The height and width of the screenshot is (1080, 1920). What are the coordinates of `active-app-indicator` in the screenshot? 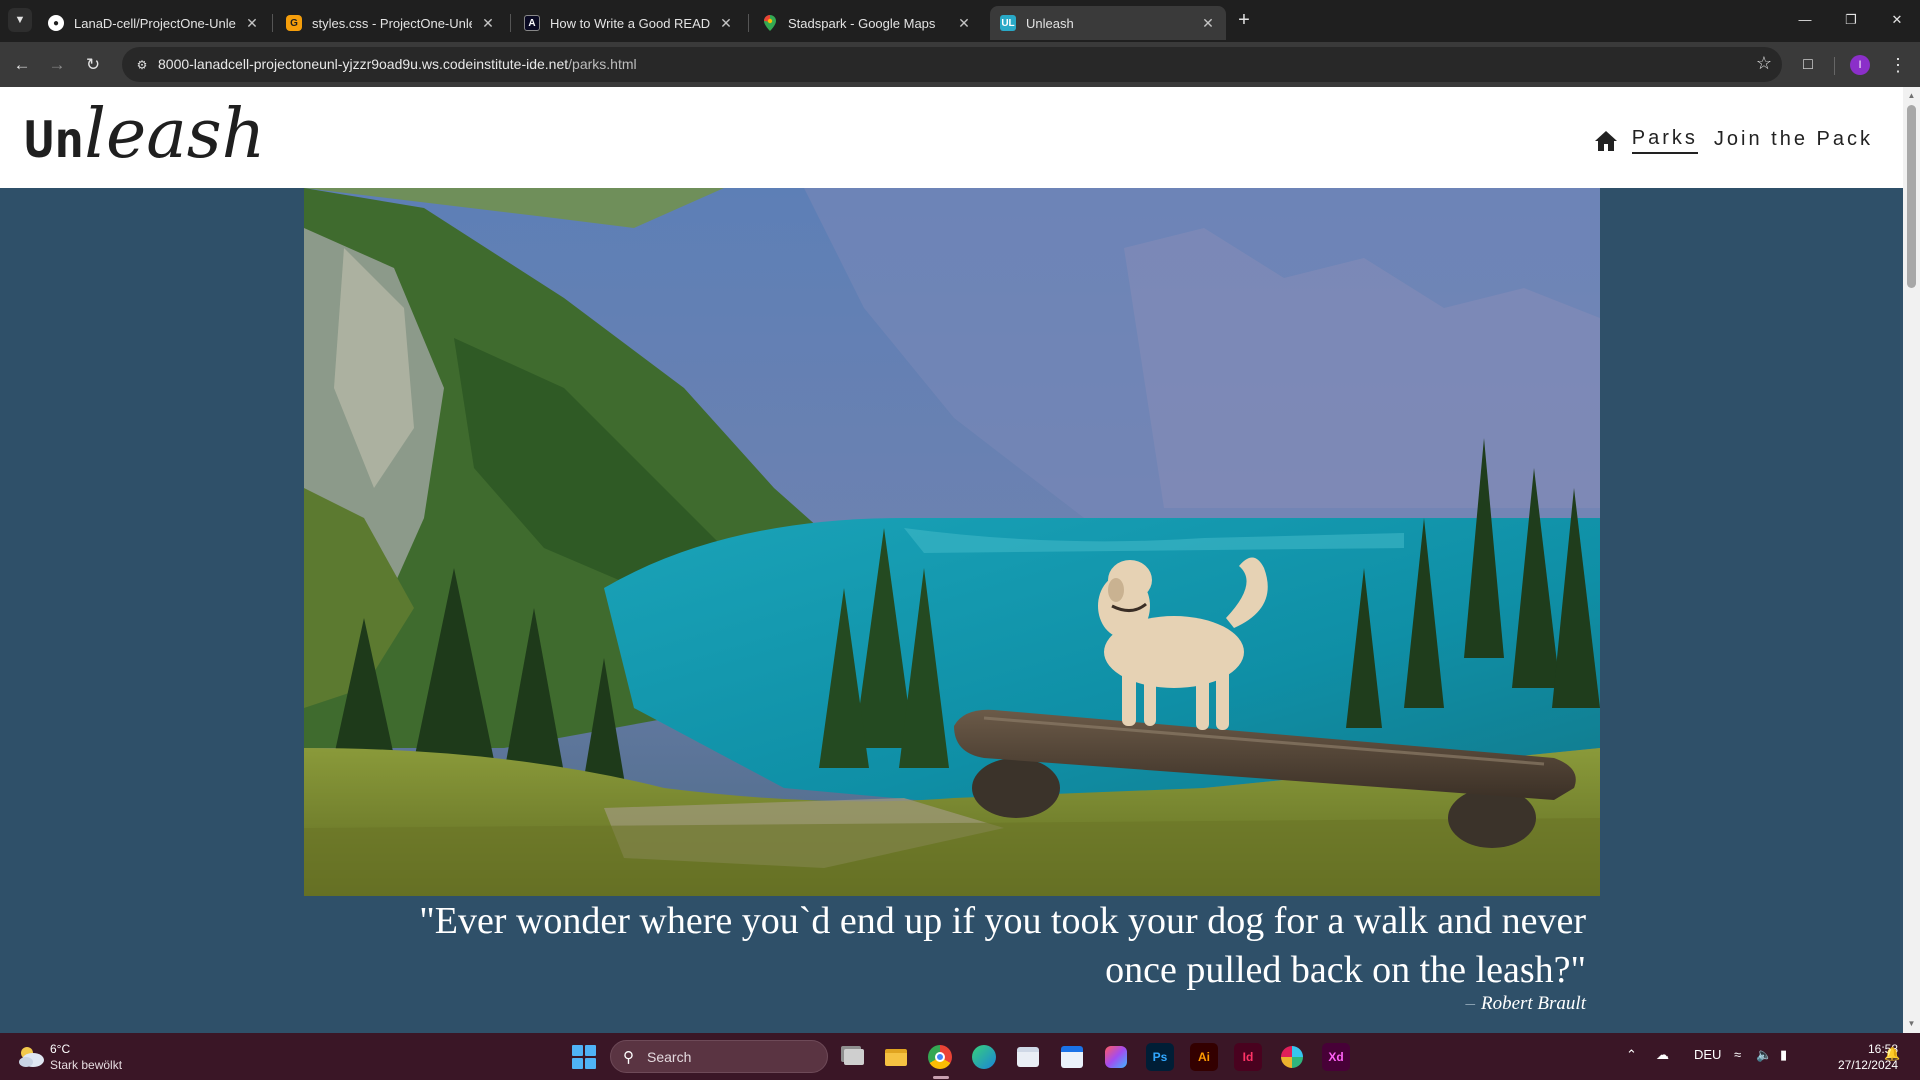 It's located at (941, 1077).